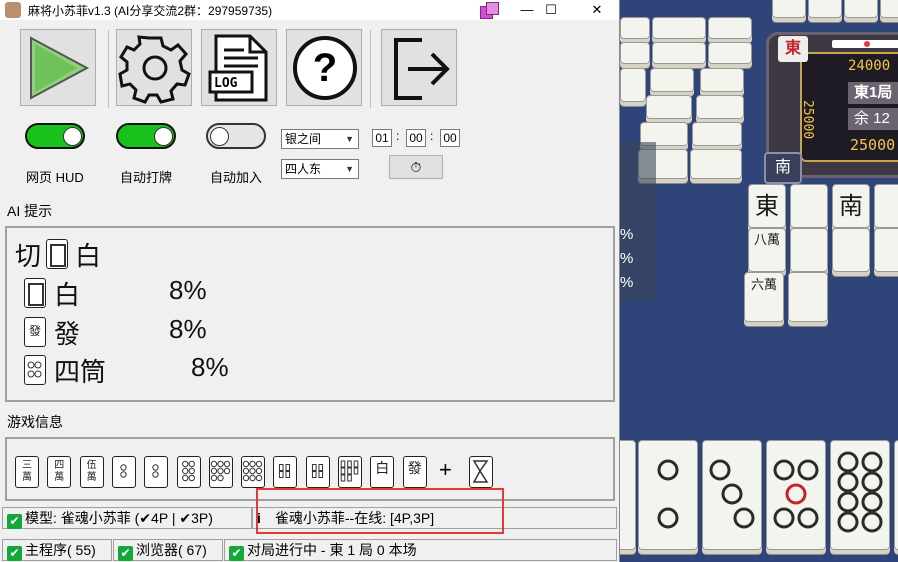 The image size is (898, 562). What do you see at coordinates (119, 518) in the screenshot?
I see `model-label: 模型: 雀魂小苏菲 (✔4P | ✔3P)` at bounding box center [119, 518].